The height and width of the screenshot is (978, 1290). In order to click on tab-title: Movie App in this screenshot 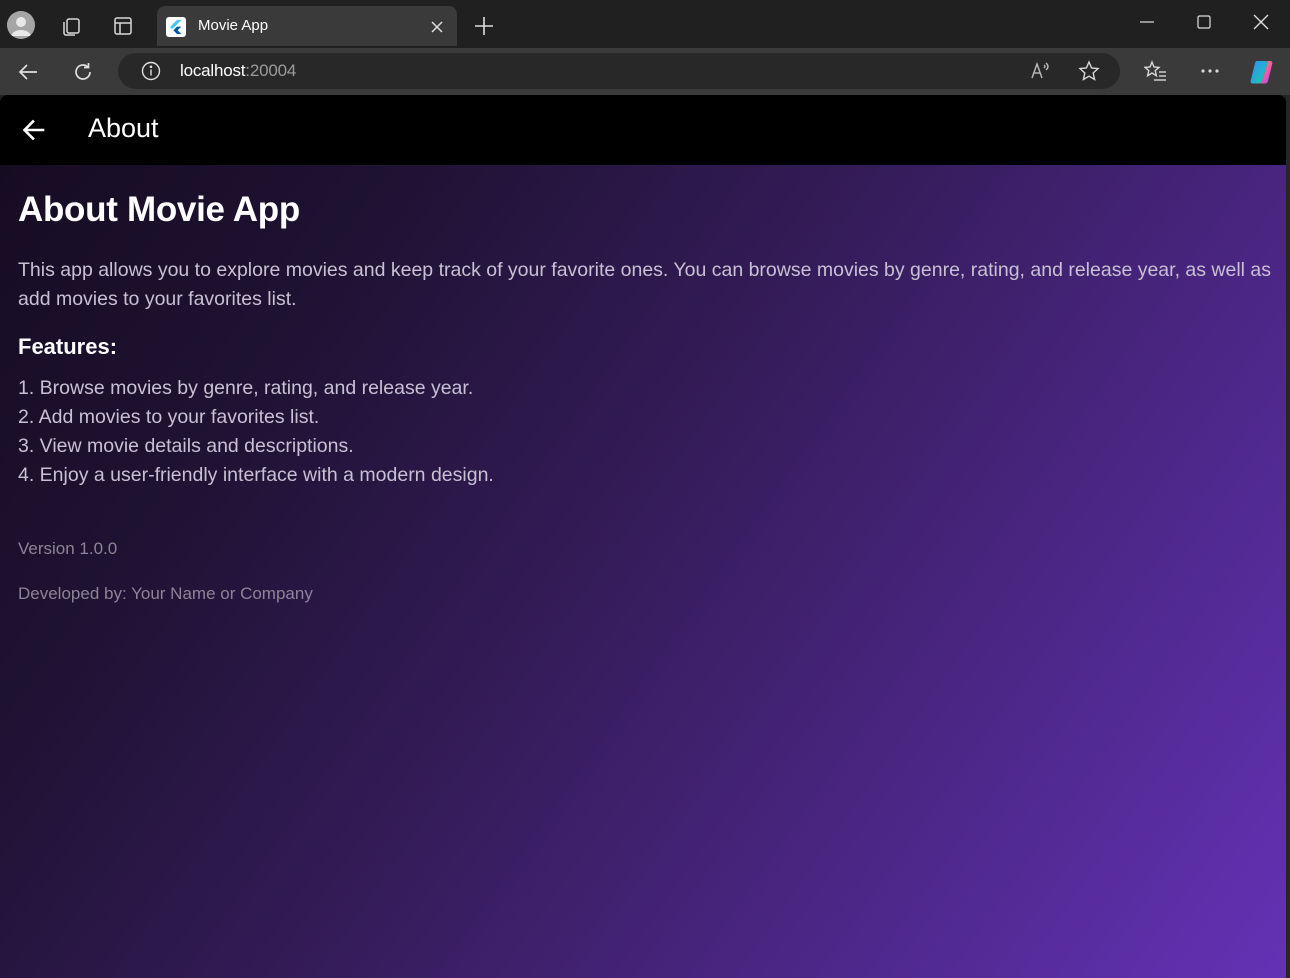, I will do `click(233, 25)`.